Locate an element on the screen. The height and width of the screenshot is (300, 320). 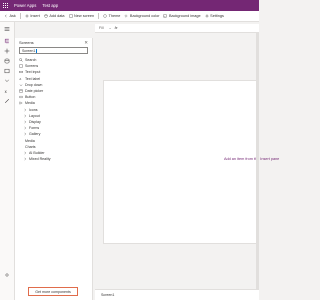
text-cursor is located at coordinates (36, 50).